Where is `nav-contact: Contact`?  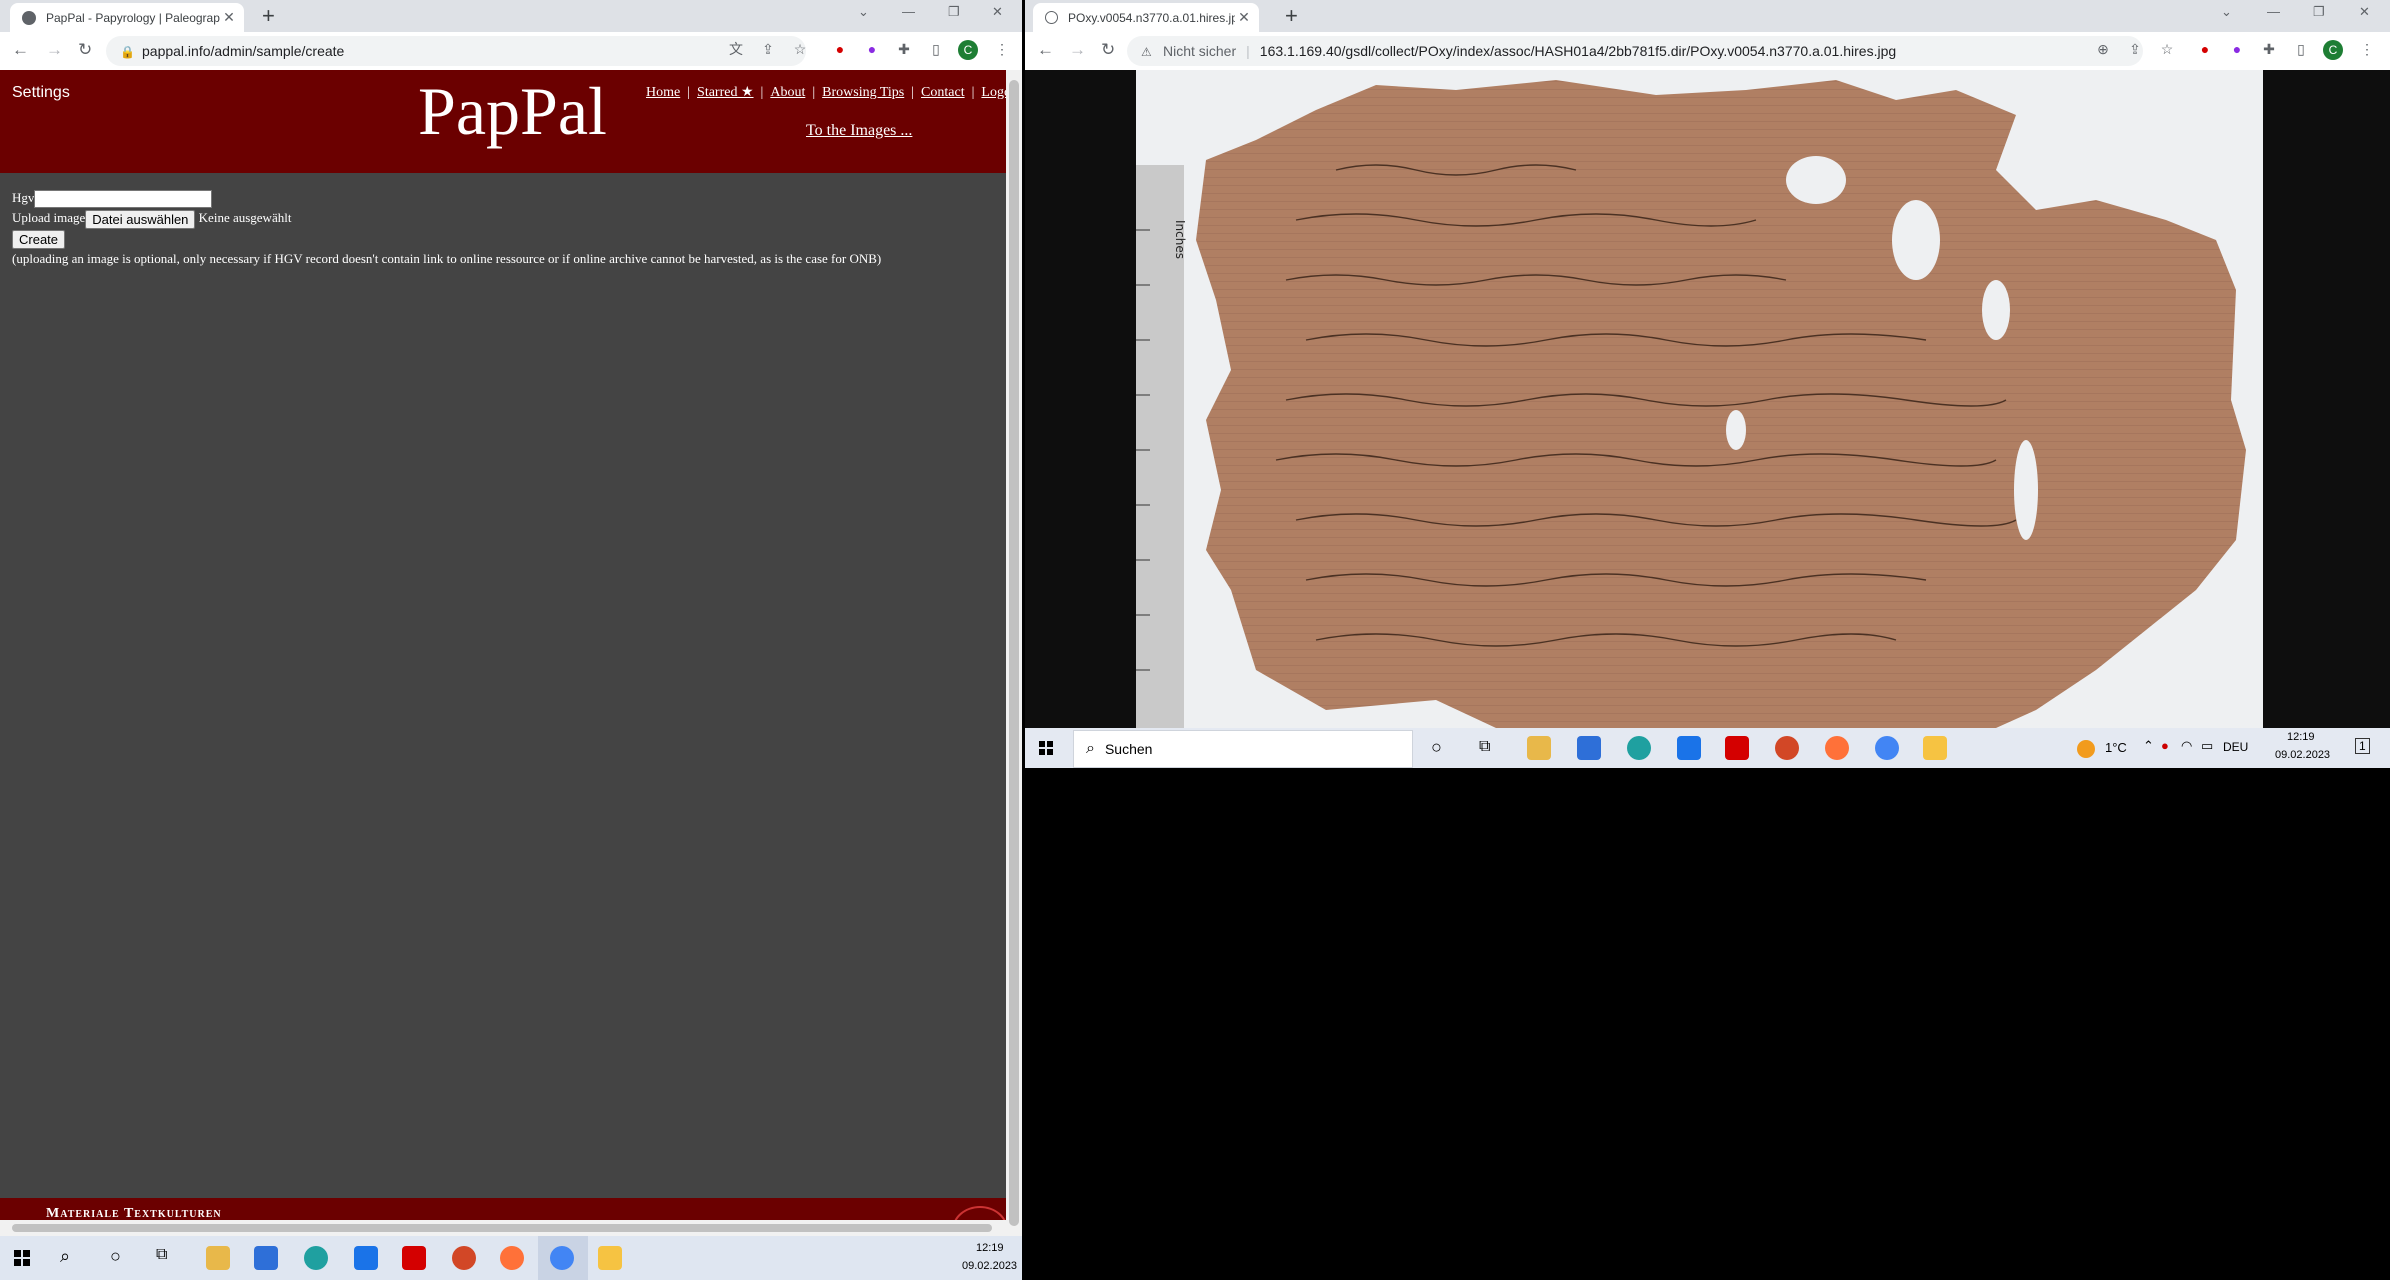 nav-contact: Contact is located at coordinates (943, 92).